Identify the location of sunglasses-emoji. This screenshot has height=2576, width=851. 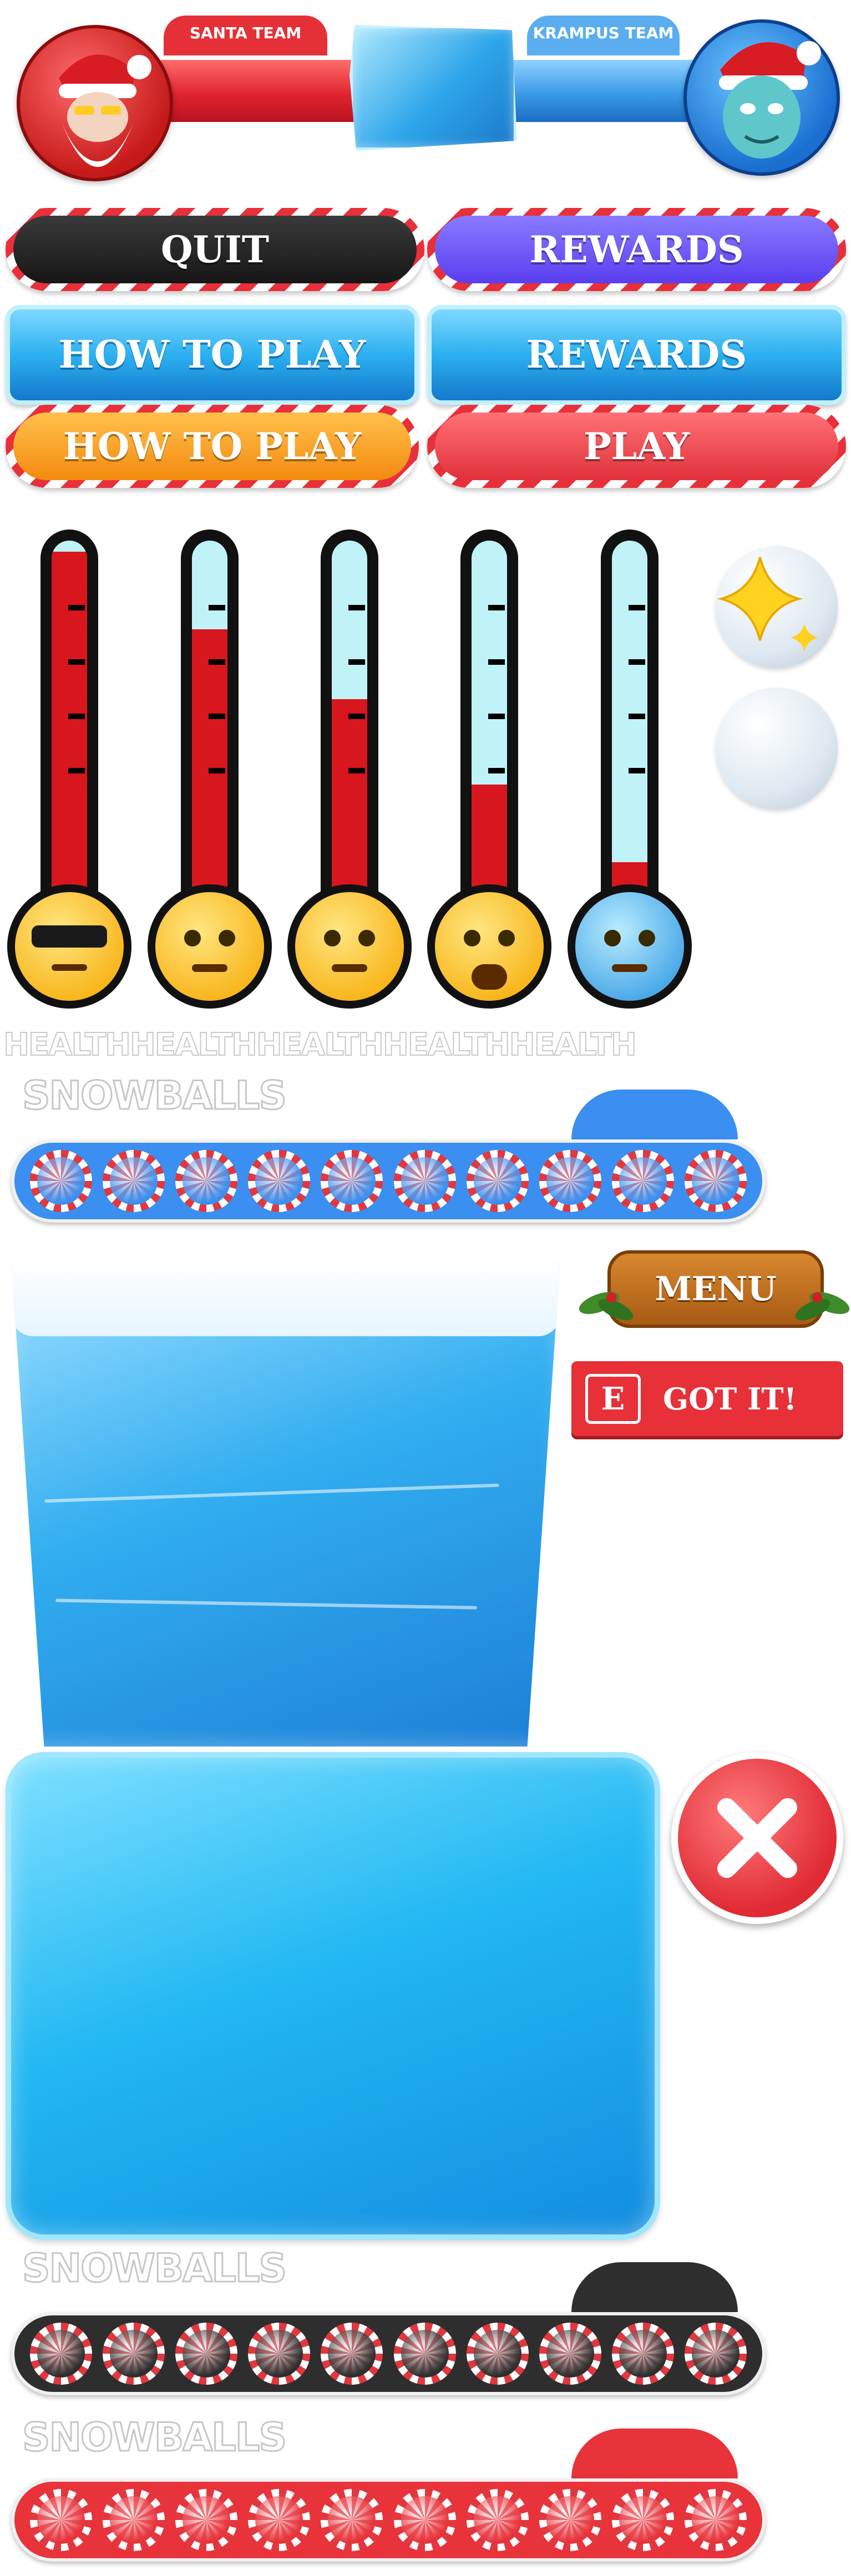
(69, 947).